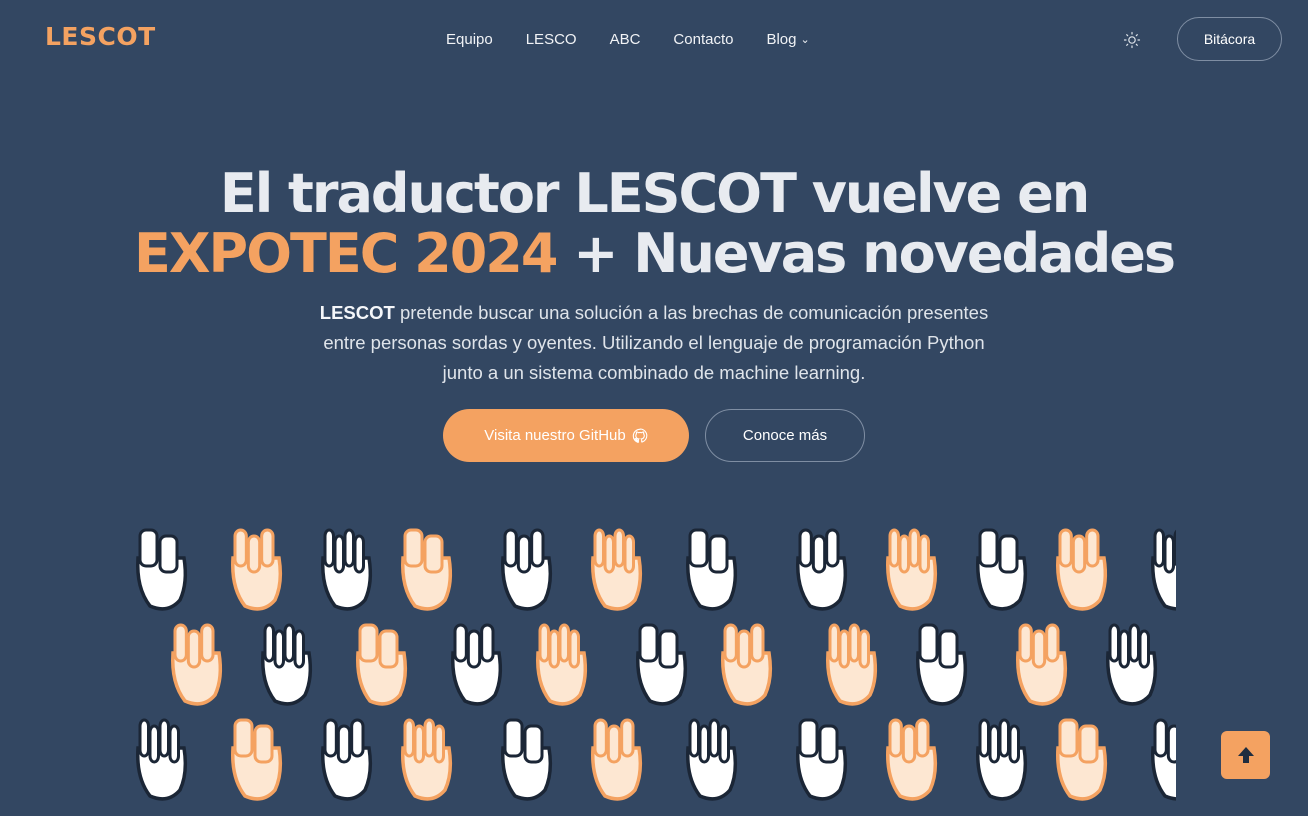 This screenshot has height=816, width=1308. I want to click on nav-blog: Blog ⌄, so click(787, 40).